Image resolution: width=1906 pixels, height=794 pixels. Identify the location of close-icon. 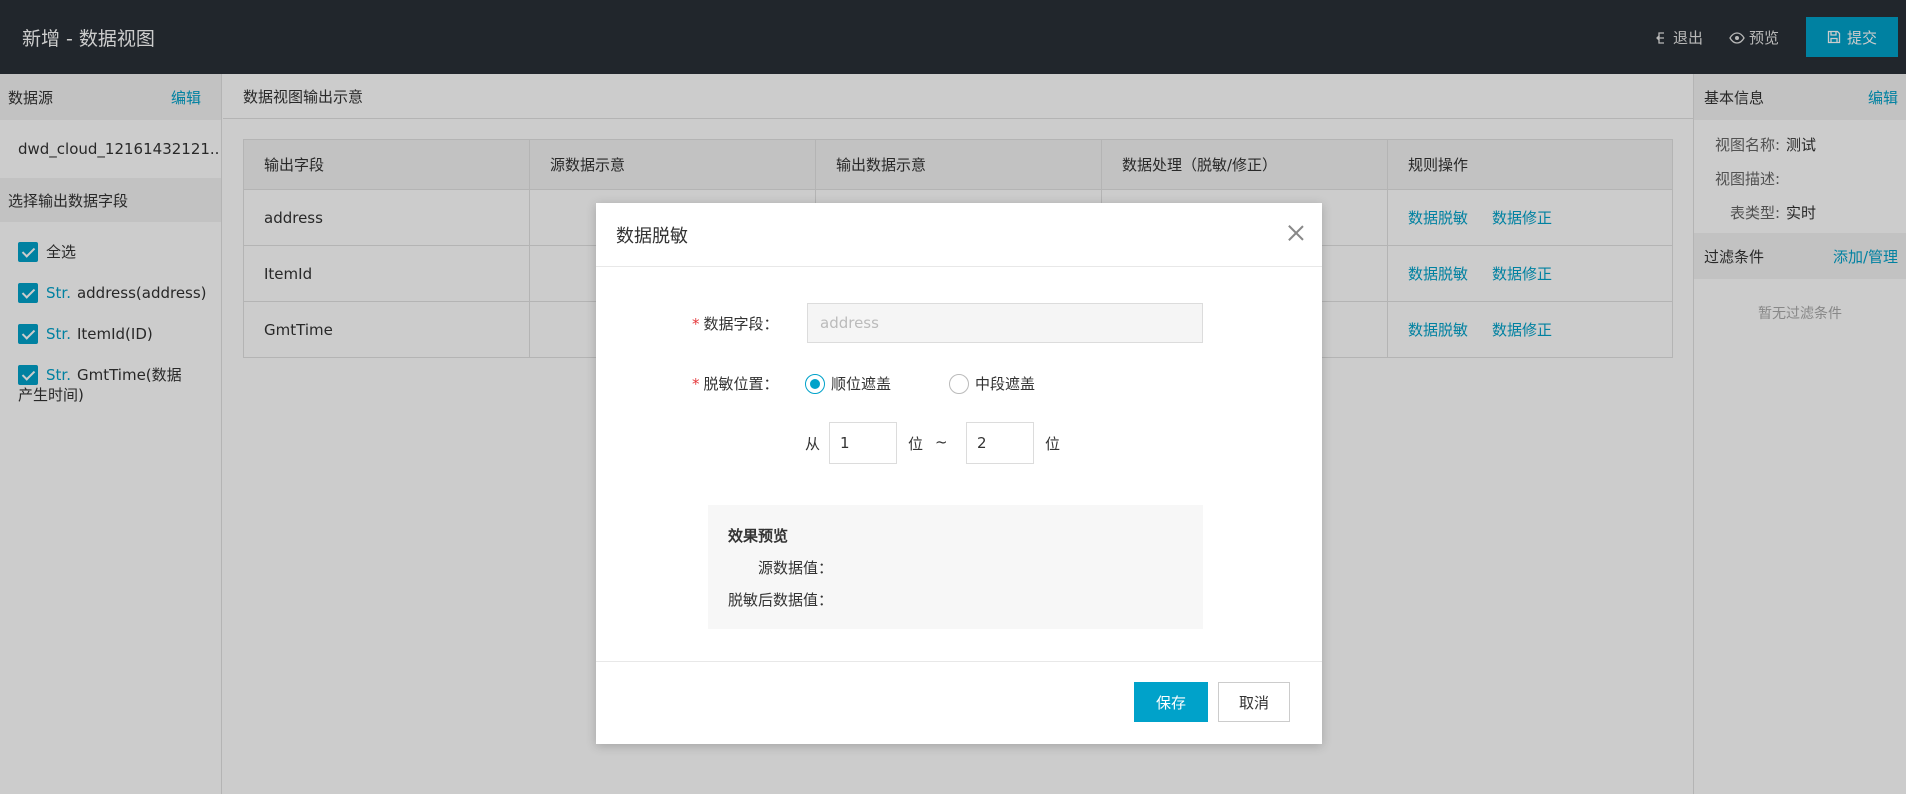
(1296, 233).